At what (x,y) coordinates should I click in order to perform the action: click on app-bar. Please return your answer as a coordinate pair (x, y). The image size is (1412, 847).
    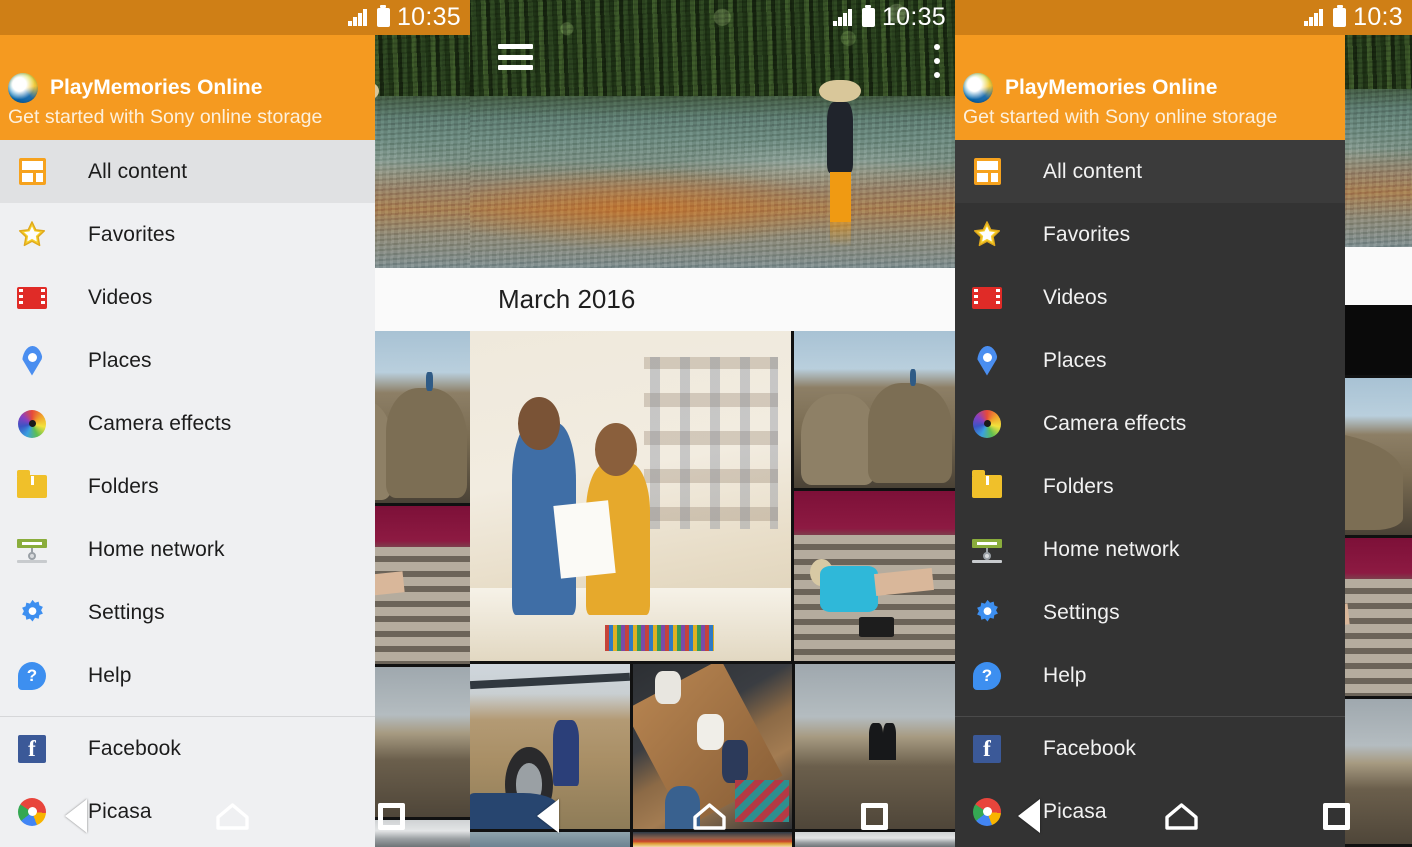
    Looking at the image, I should click on (712, 61).